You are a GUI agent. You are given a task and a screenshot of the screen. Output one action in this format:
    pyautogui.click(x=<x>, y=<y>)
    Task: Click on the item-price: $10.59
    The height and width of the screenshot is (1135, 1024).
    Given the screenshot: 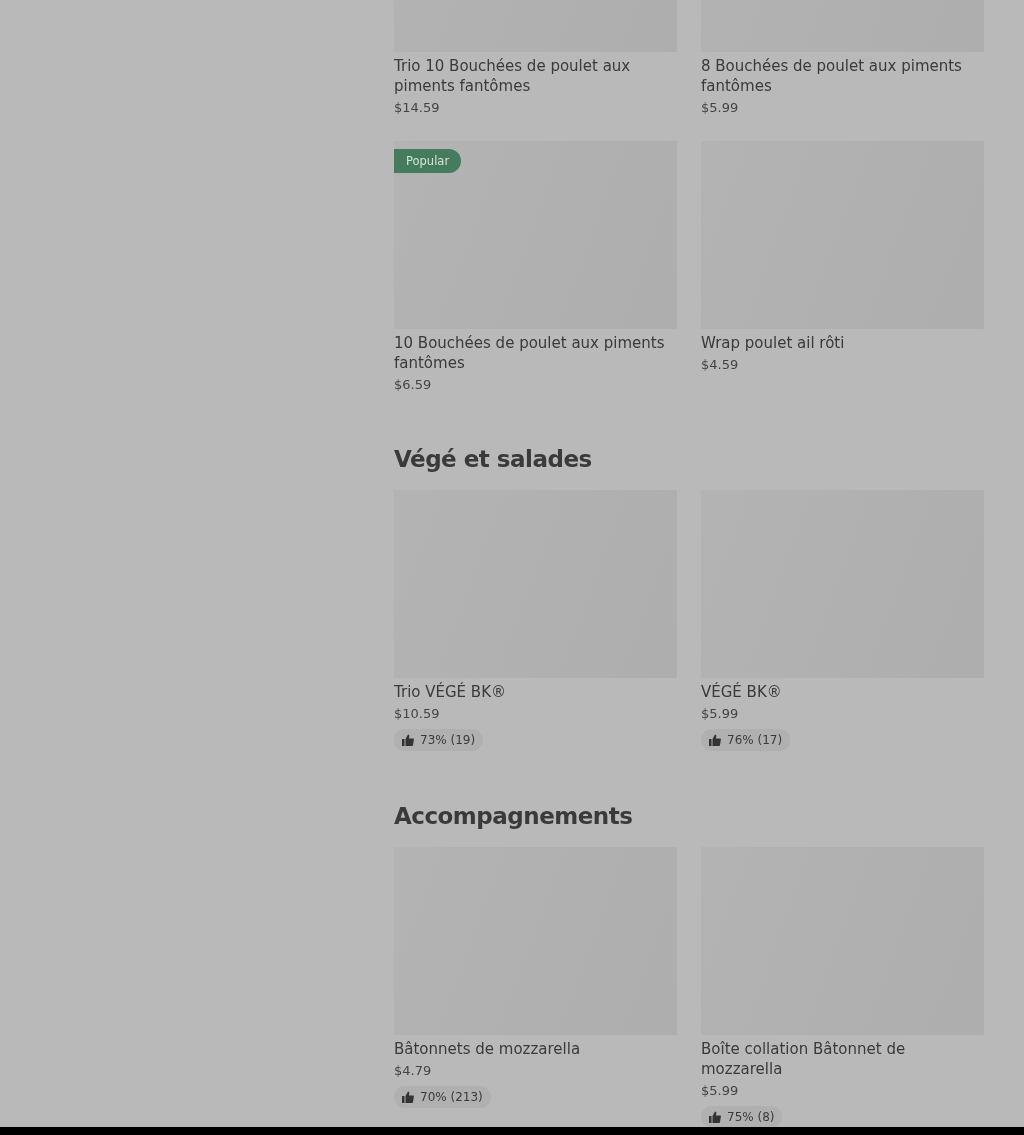 What is the action you would take?
    pyautogui.click(x=417, y=714)
    